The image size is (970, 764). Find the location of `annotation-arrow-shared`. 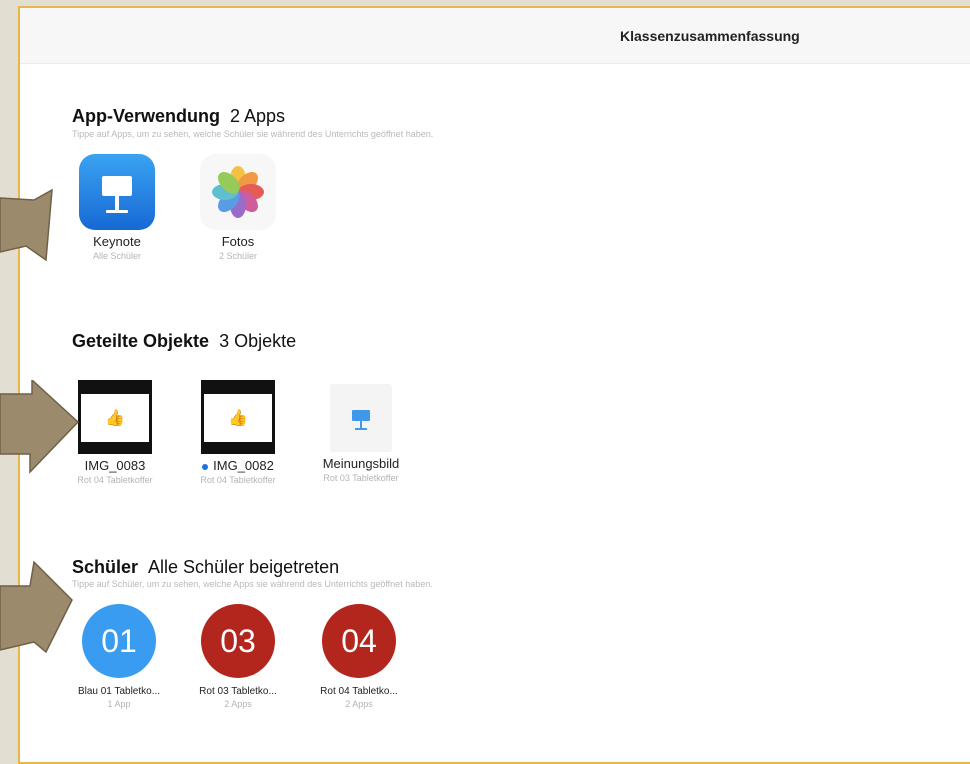

annotation-arrow-shared is located at coordinates (40, 427).